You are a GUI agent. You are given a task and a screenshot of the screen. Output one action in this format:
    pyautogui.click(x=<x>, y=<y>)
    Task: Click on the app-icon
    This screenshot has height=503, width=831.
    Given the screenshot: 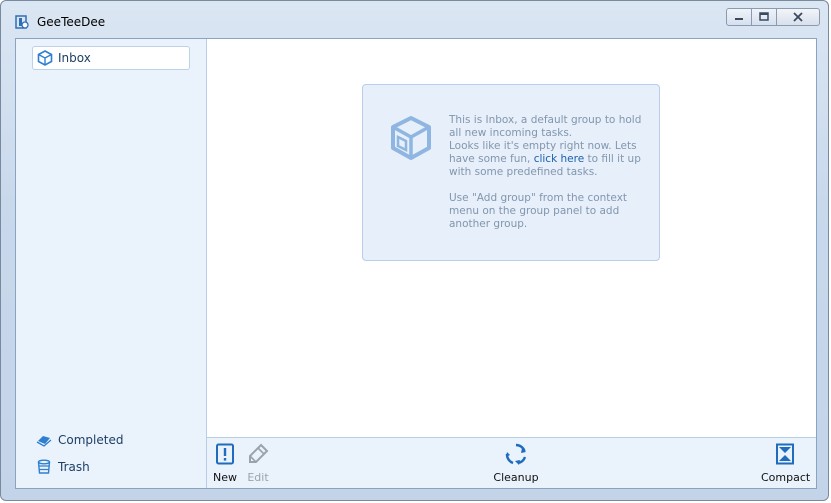 What is the action you would take?
    pyautogui.click(x=22, y=22)
    